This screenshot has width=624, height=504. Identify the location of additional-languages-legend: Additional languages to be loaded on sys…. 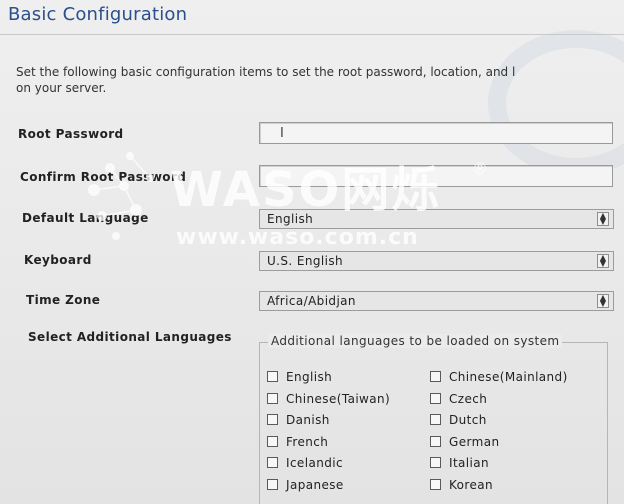
(415, 341).